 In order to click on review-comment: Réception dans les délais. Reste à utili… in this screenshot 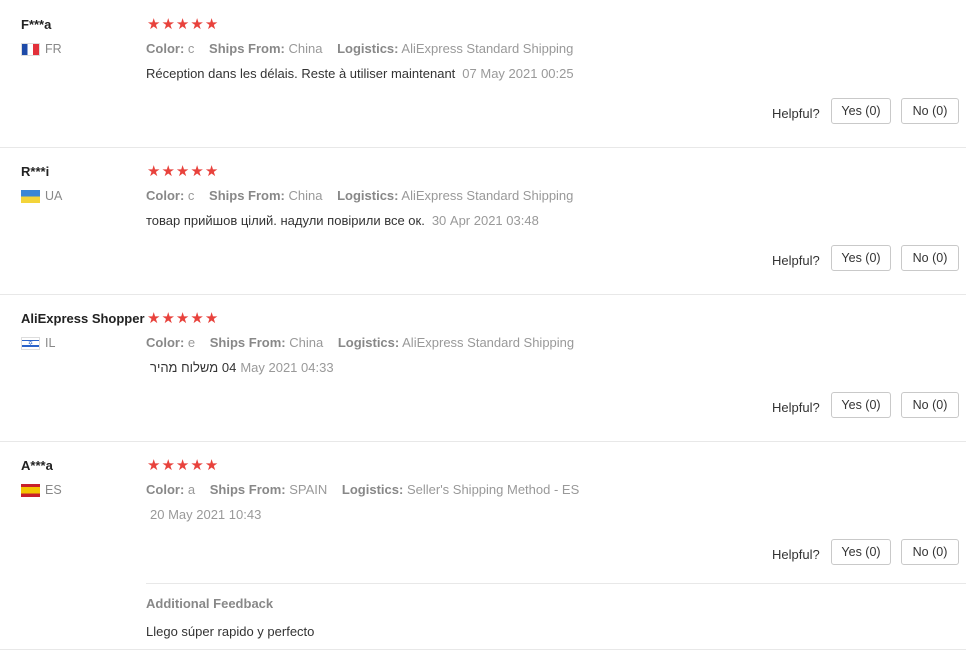, I will do `click(360, 73)`.